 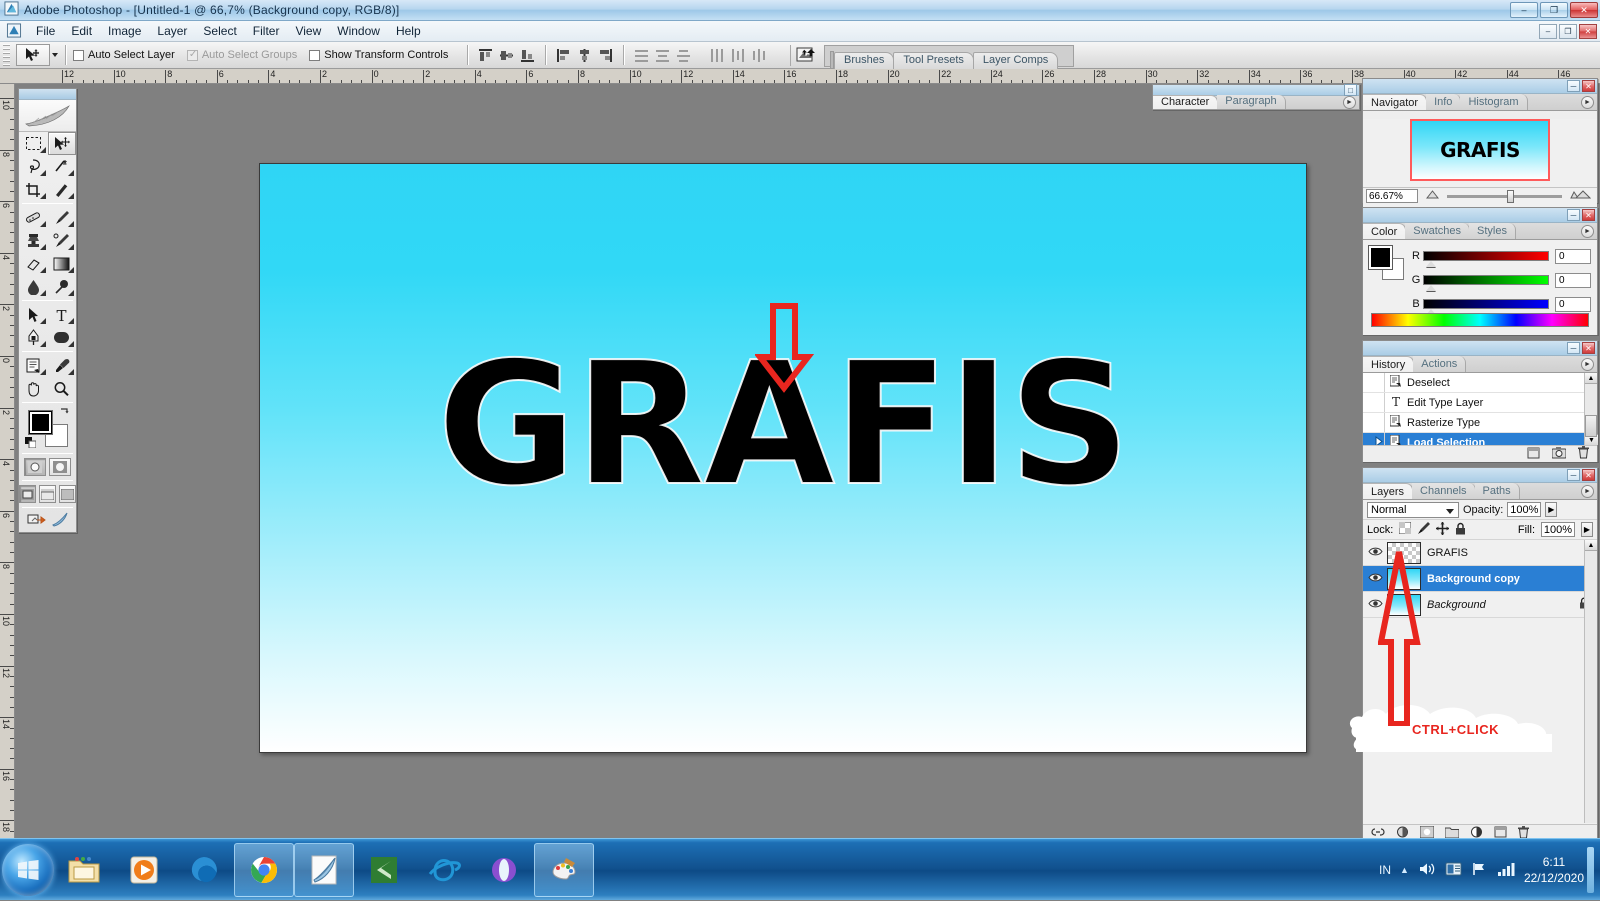 I want to click on minimize-button: –, so click(x=1524, y=10).